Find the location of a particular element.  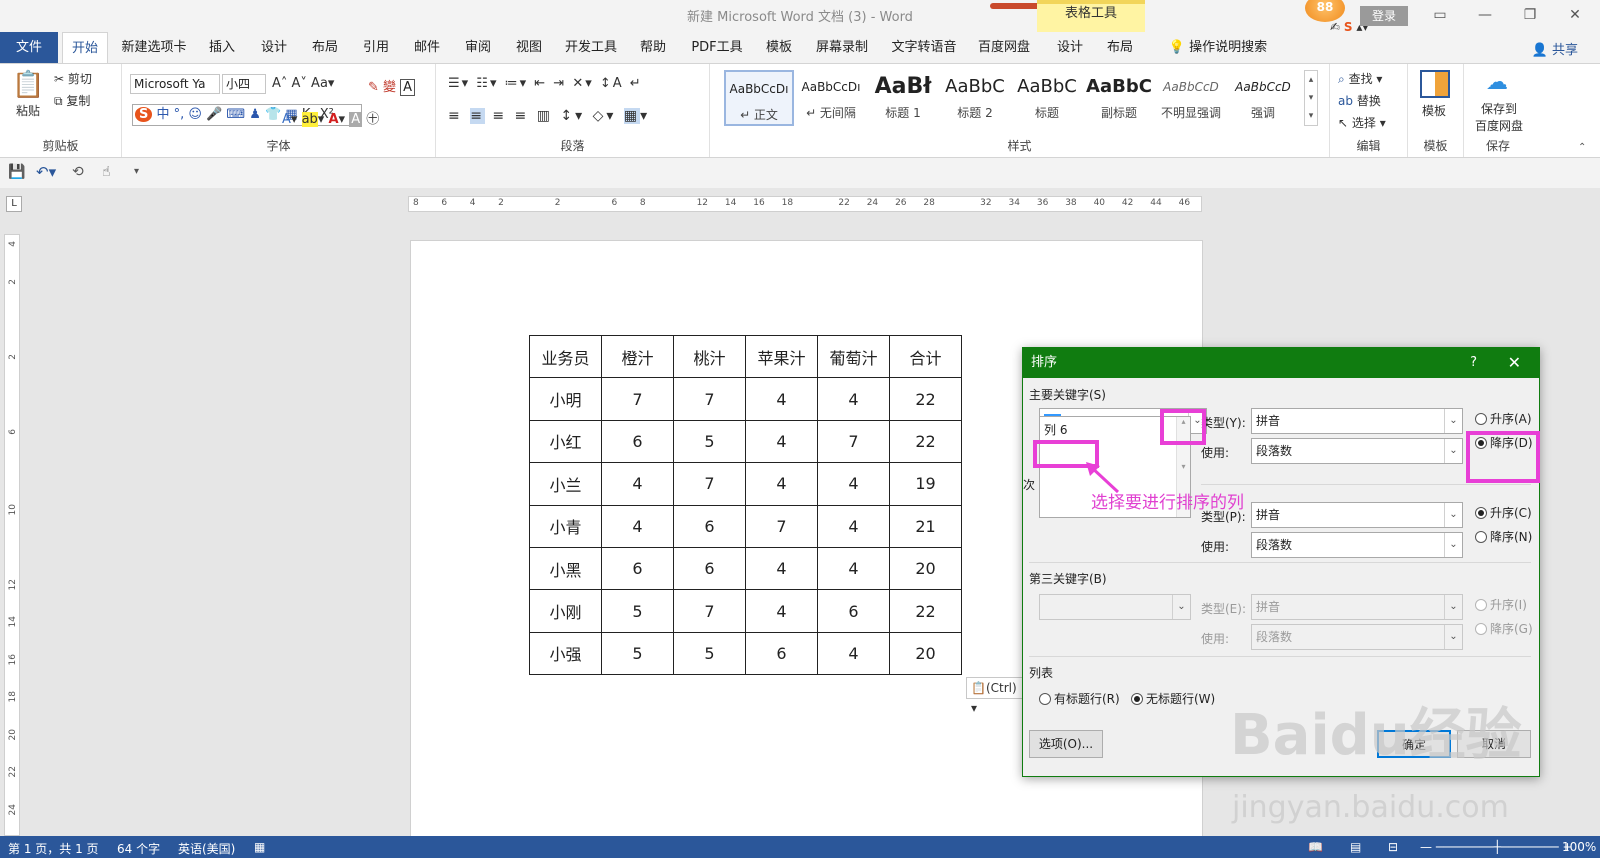

no-header-row-radio: 无标题行(W) is located at coordinates (1173, 698).